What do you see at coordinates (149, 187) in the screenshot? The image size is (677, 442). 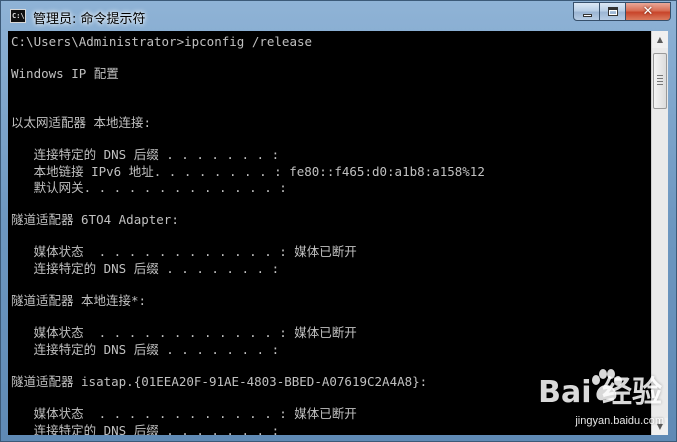 I see `console-line: 默认网关. . . . . . . . . . . . . :` at bounding box center [149, 187].